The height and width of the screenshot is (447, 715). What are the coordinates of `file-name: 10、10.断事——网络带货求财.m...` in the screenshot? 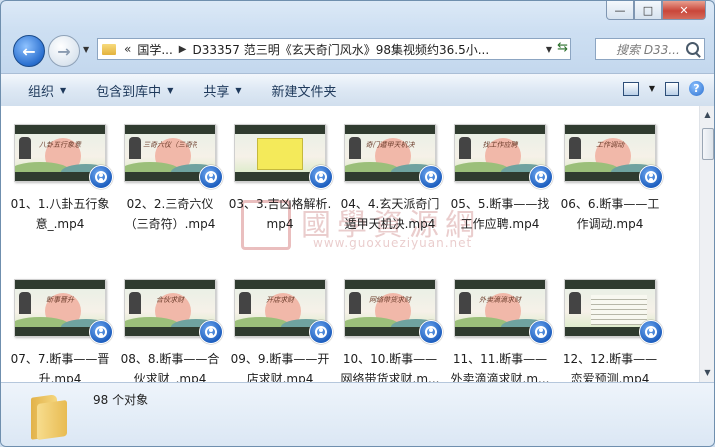 It's located at (390, 367).